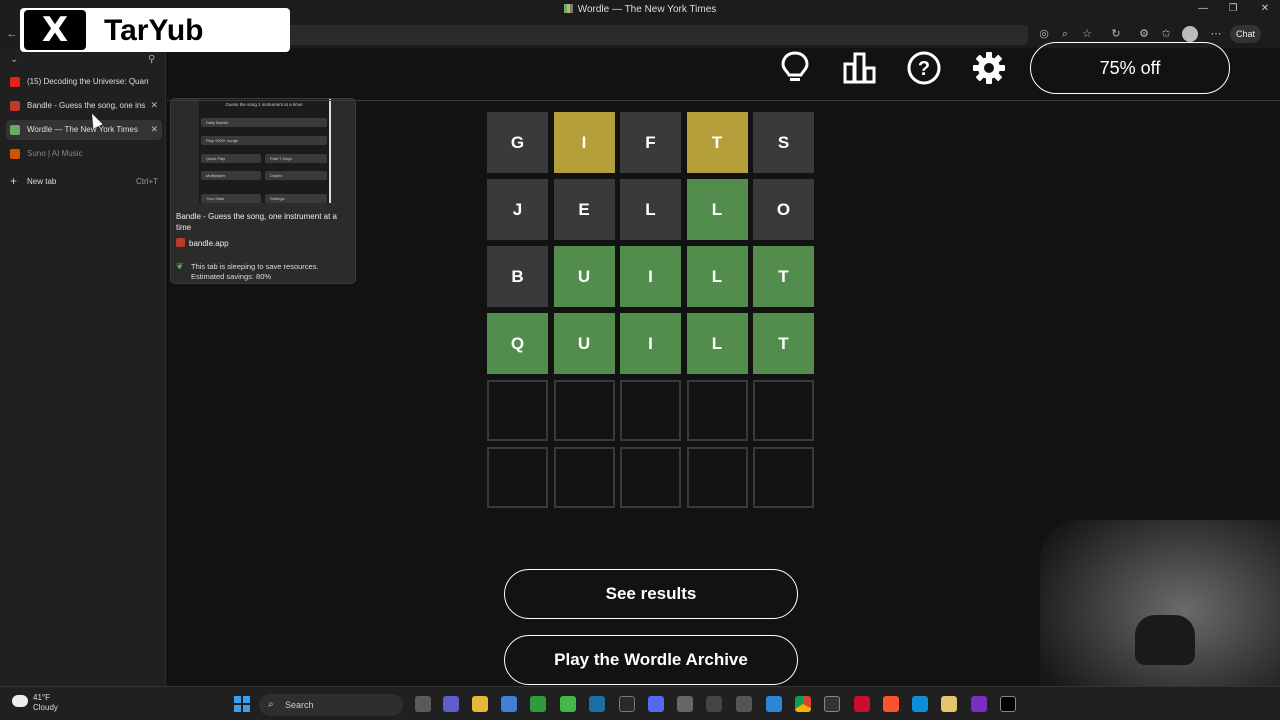  What do you see at coordinates (84, 182) in the screenshot?
I see `new-tab-button: + New tab Ctrl+T` at bounding box center [84, 182].